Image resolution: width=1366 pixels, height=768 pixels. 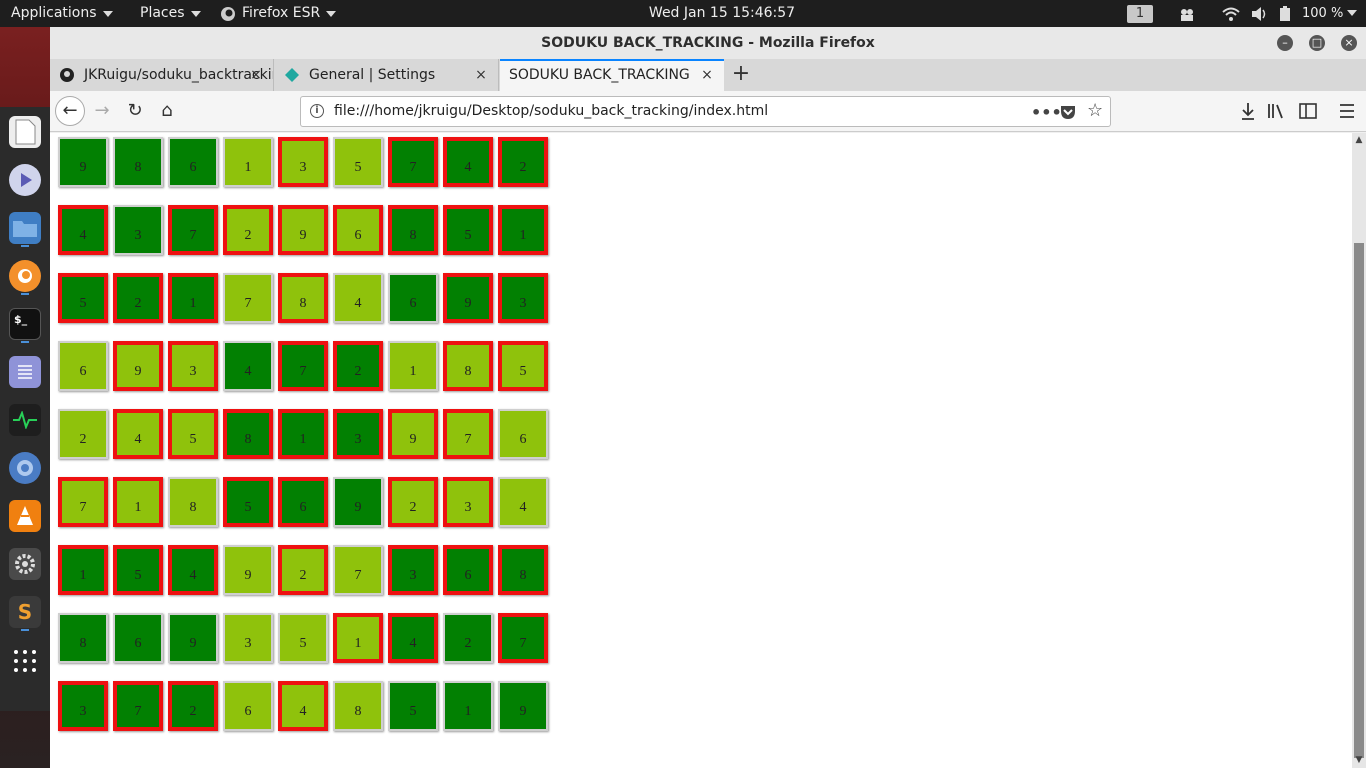 What do you see at coordinates (741, 74) in the screenshot?
I see `new-tab-button: +` at bounding box center [741, 74].